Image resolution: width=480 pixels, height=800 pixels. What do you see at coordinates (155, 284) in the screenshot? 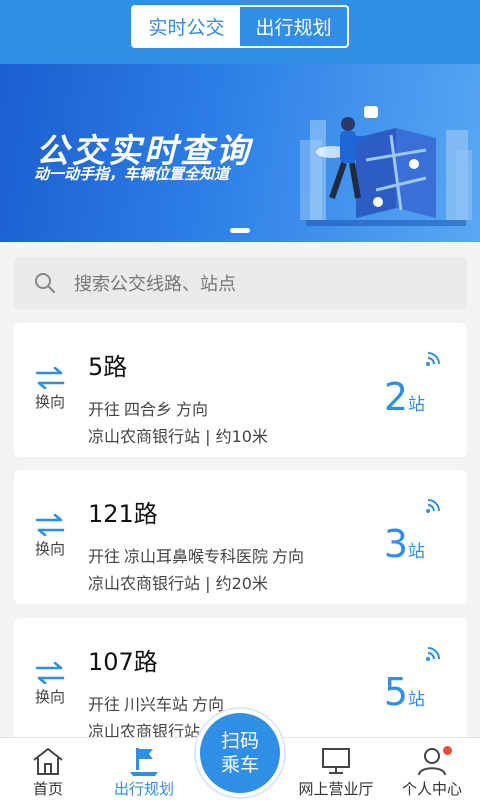
I see `search-placeholder: 搜索公交线路、站点` at bounding box center [155, 284].